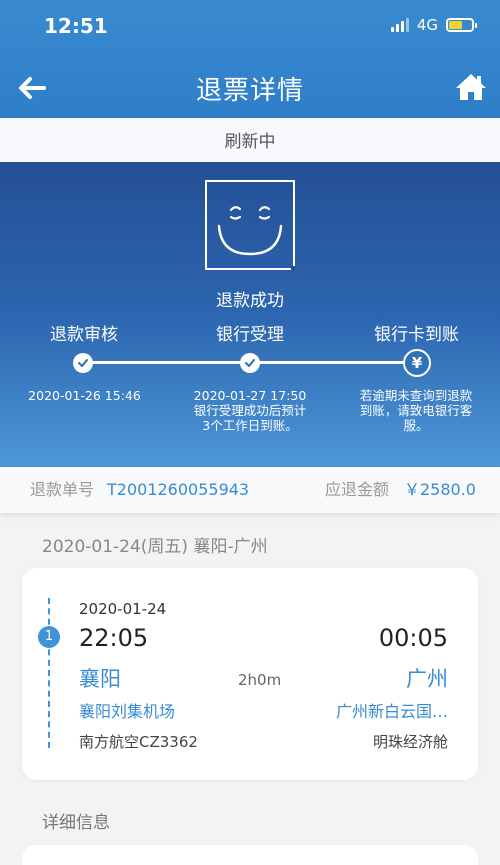 This screenshot has height=865, width=500. What do you see at coordinates (440, 489) in the screenshot?
I see `amount-value: ￥2580.0` at bounding box center [440, 489].